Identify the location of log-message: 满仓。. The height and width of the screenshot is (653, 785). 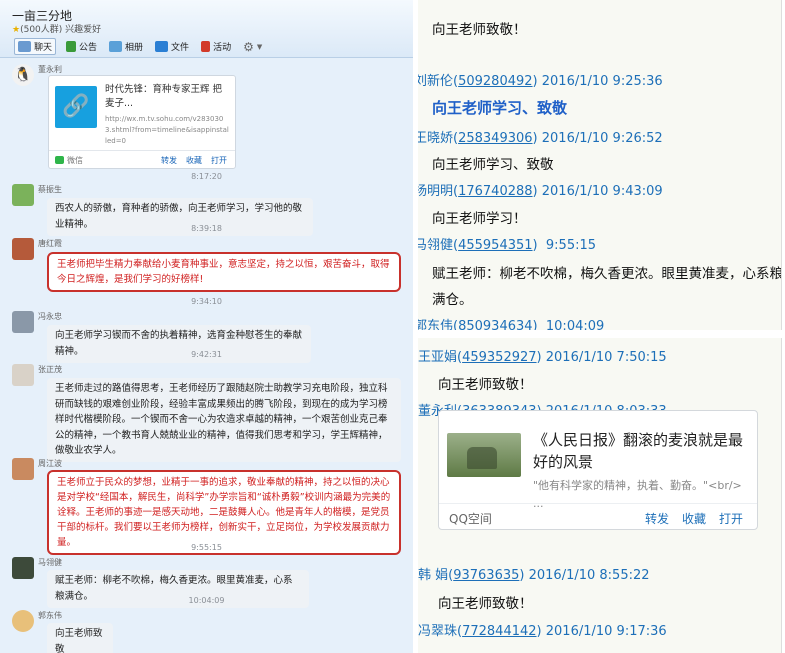
(452, 300).